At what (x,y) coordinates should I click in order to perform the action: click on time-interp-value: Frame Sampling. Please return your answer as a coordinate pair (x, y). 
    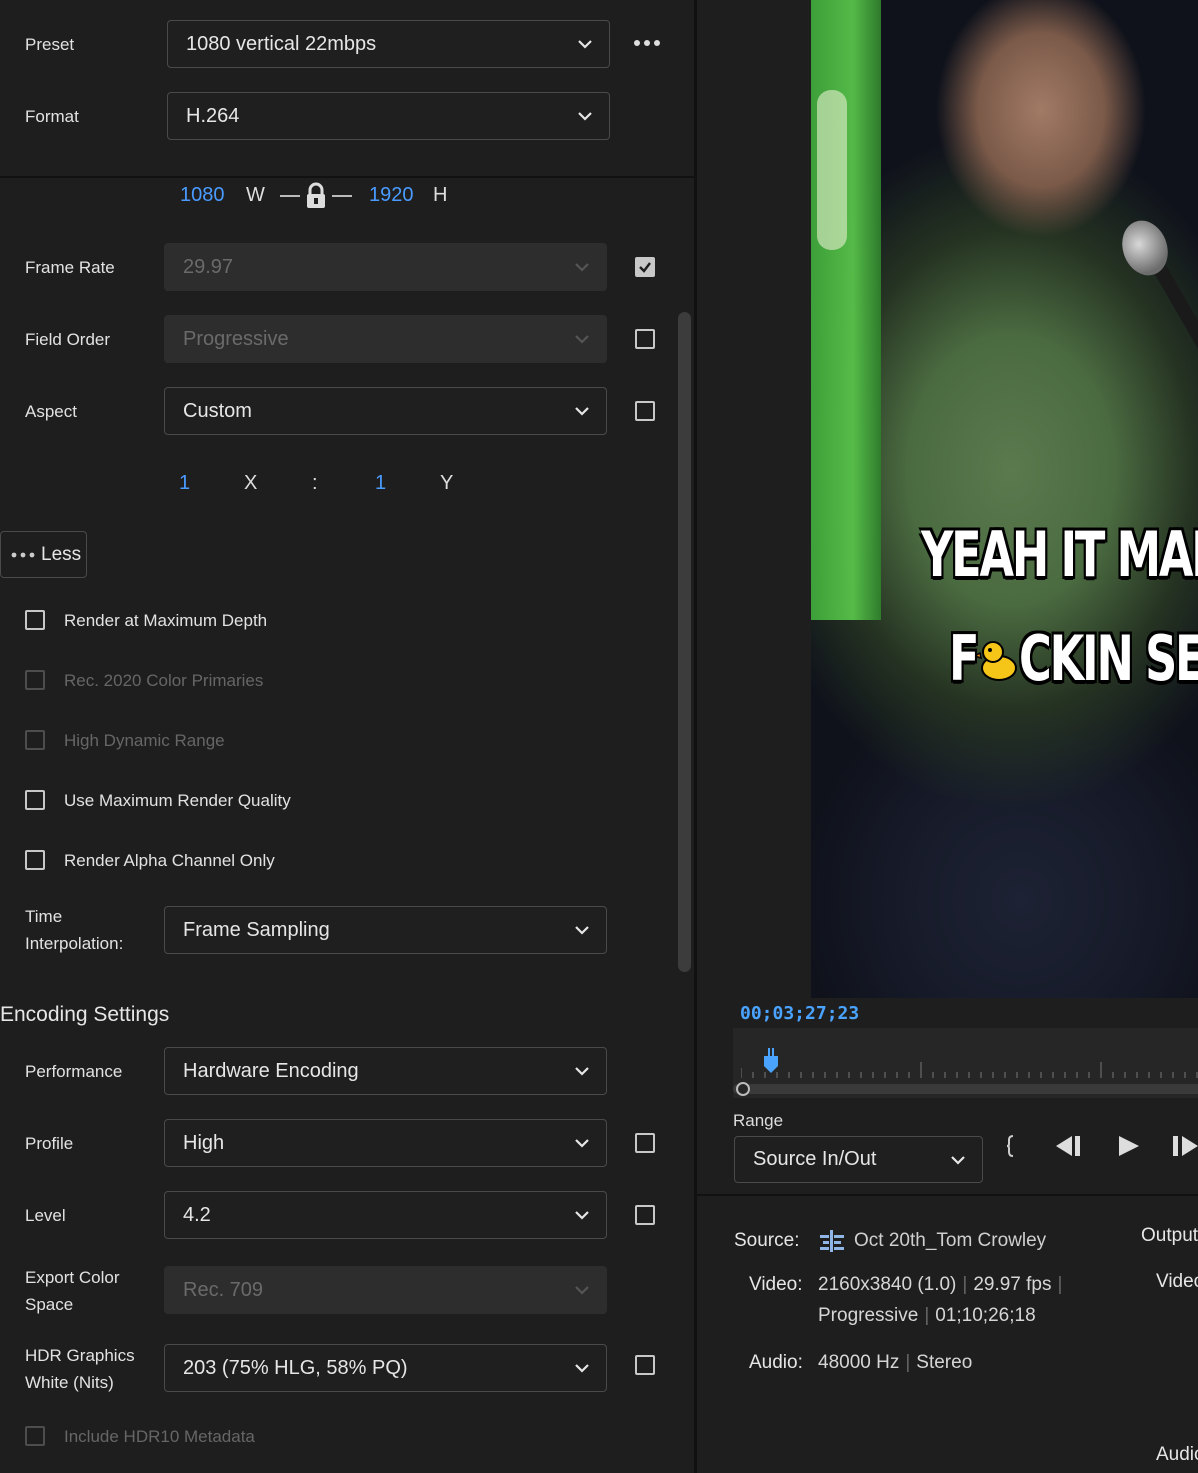
    Looking at the image, I should click on (256, 929).